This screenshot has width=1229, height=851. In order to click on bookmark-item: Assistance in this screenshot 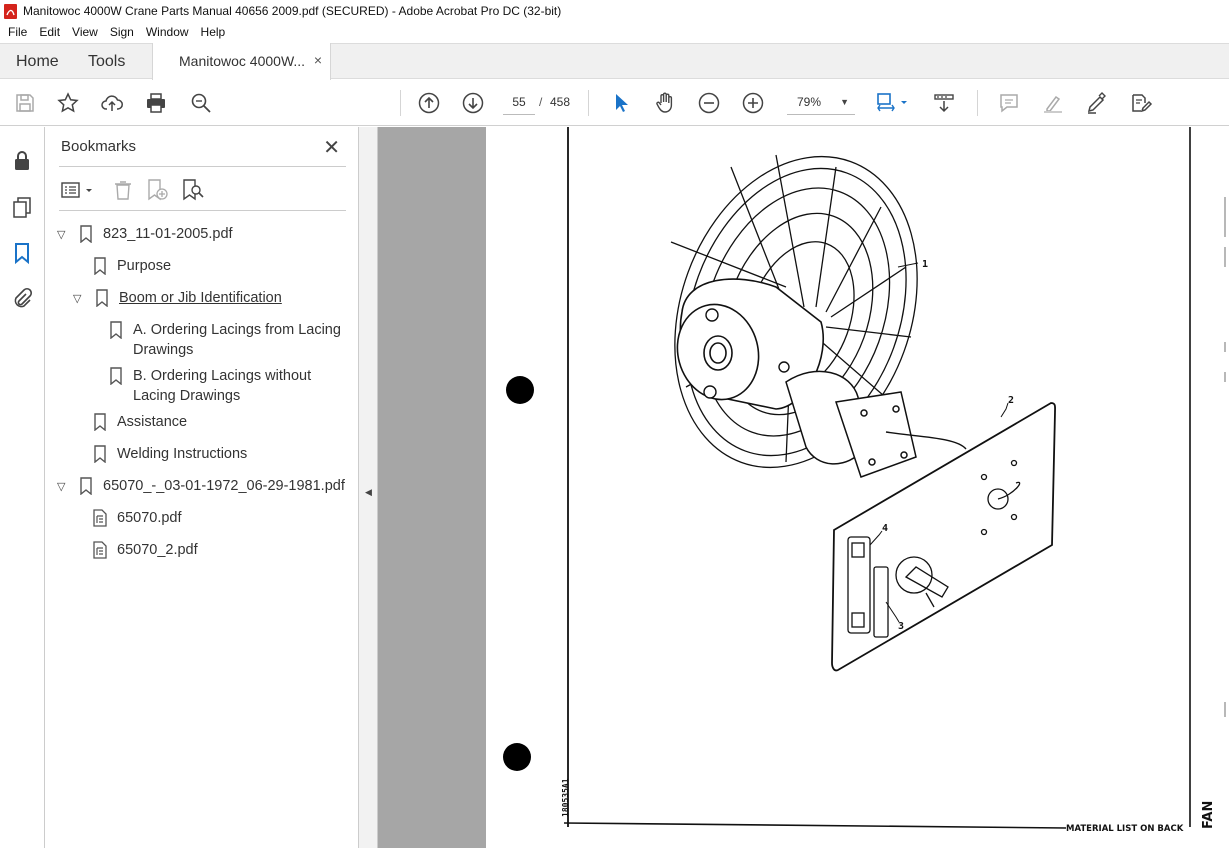, I will do `click(140, 422)`.